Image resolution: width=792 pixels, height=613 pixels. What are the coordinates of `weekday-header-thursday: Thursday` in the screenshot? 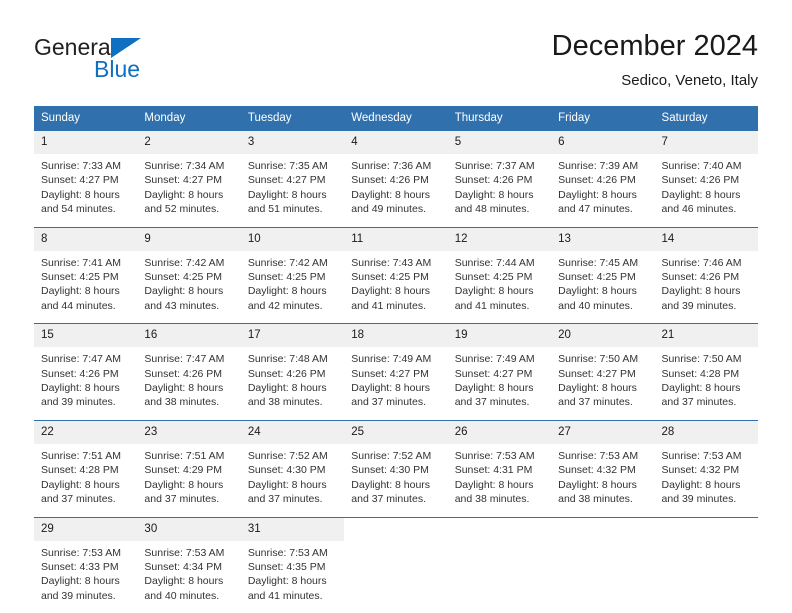 It's located at (499, 118).